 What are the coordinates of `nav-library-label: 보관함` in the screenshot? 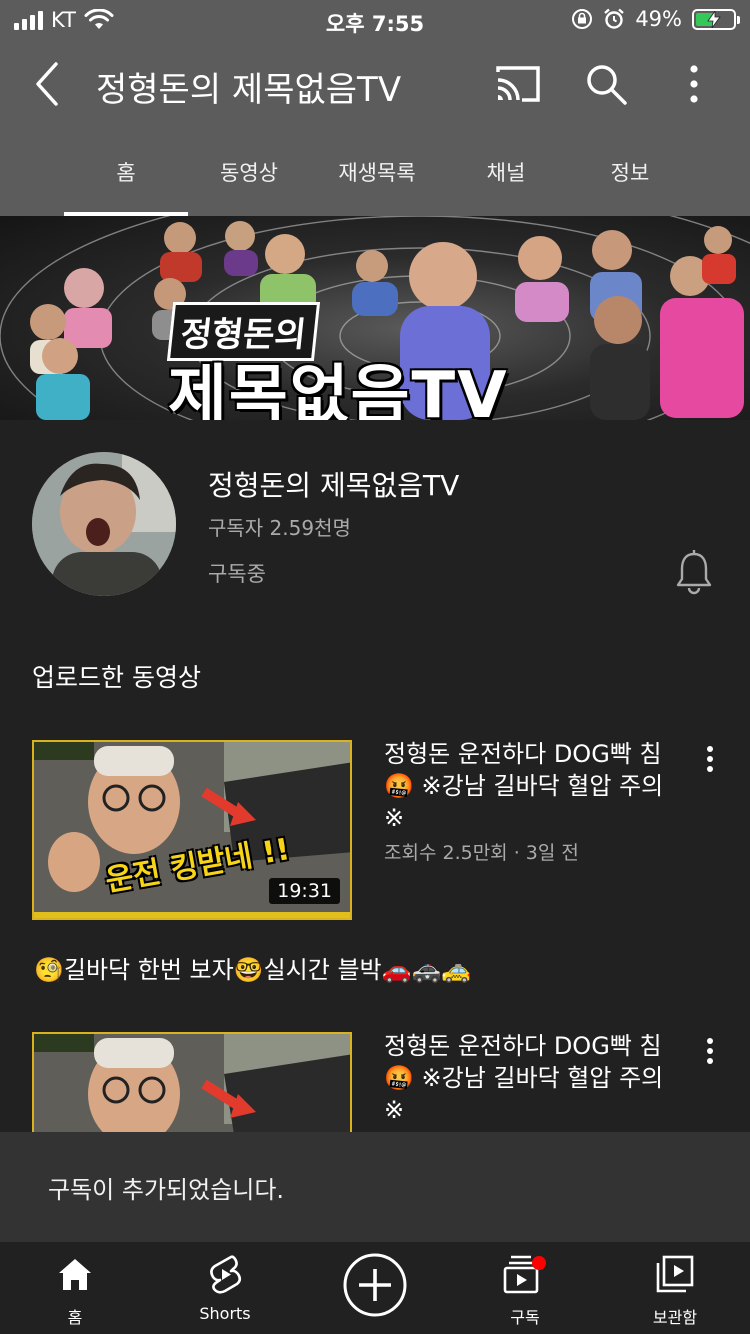 It's located at (675, 1317).